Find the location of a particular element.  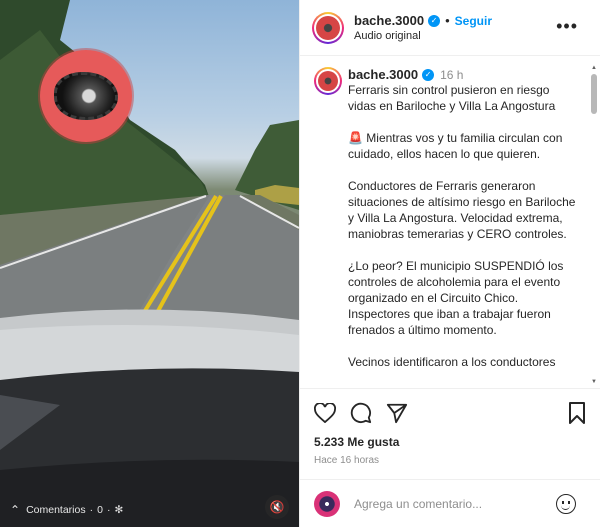

pothole-logo is located at coordinates (86, 96).